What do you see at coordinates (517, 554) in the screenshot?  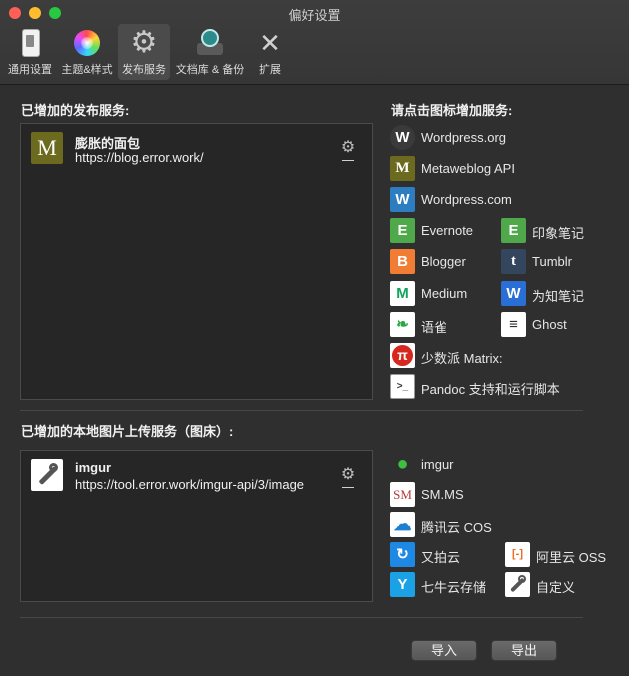 I see `aliyun-icon: [-]` at bounding box center [517, 554].